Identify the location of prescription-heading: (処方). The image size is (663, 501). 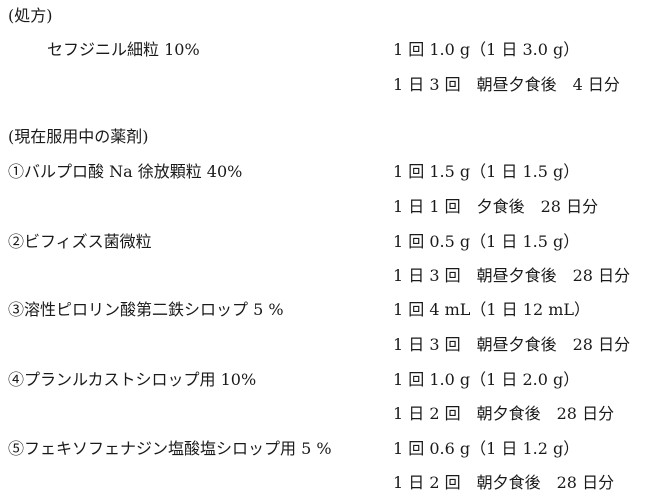
(30, 15).